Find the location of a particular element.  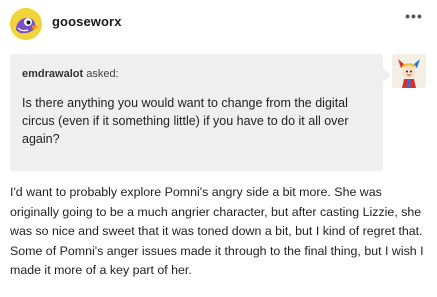

goose-avatar-icon is located at coordinates (26, 24).